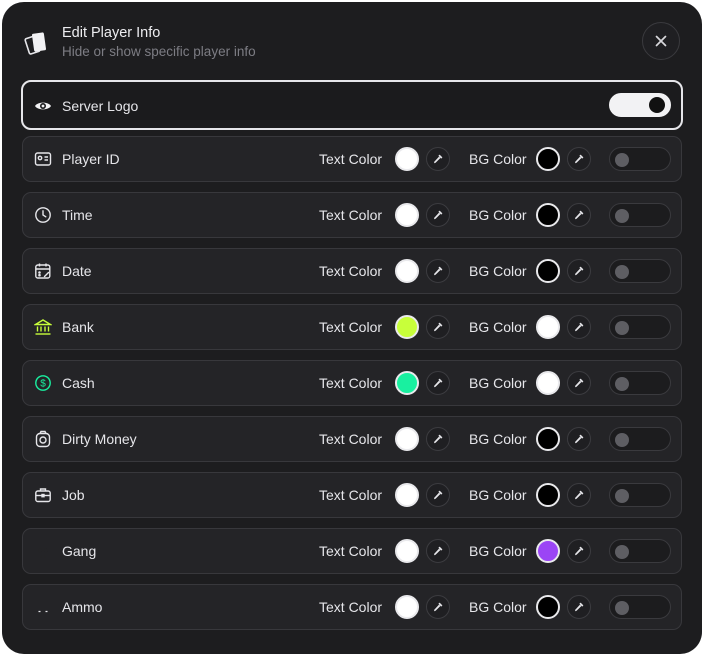 This screenshot has width=704, height=656. I want to click on server-logo-label: Server Logo, so click(100, 106).